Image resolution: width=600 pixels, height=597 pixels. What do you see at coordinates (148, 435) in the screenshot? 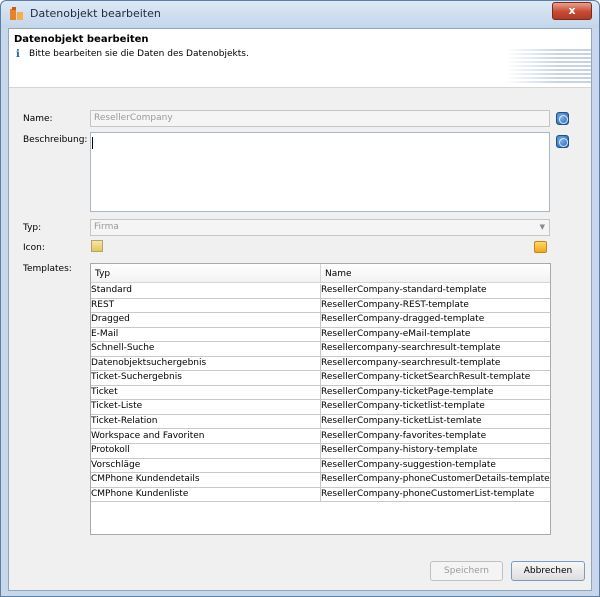
I see `template-type-cell: Workspace and Favoriten` at bounding box center [148, 435].